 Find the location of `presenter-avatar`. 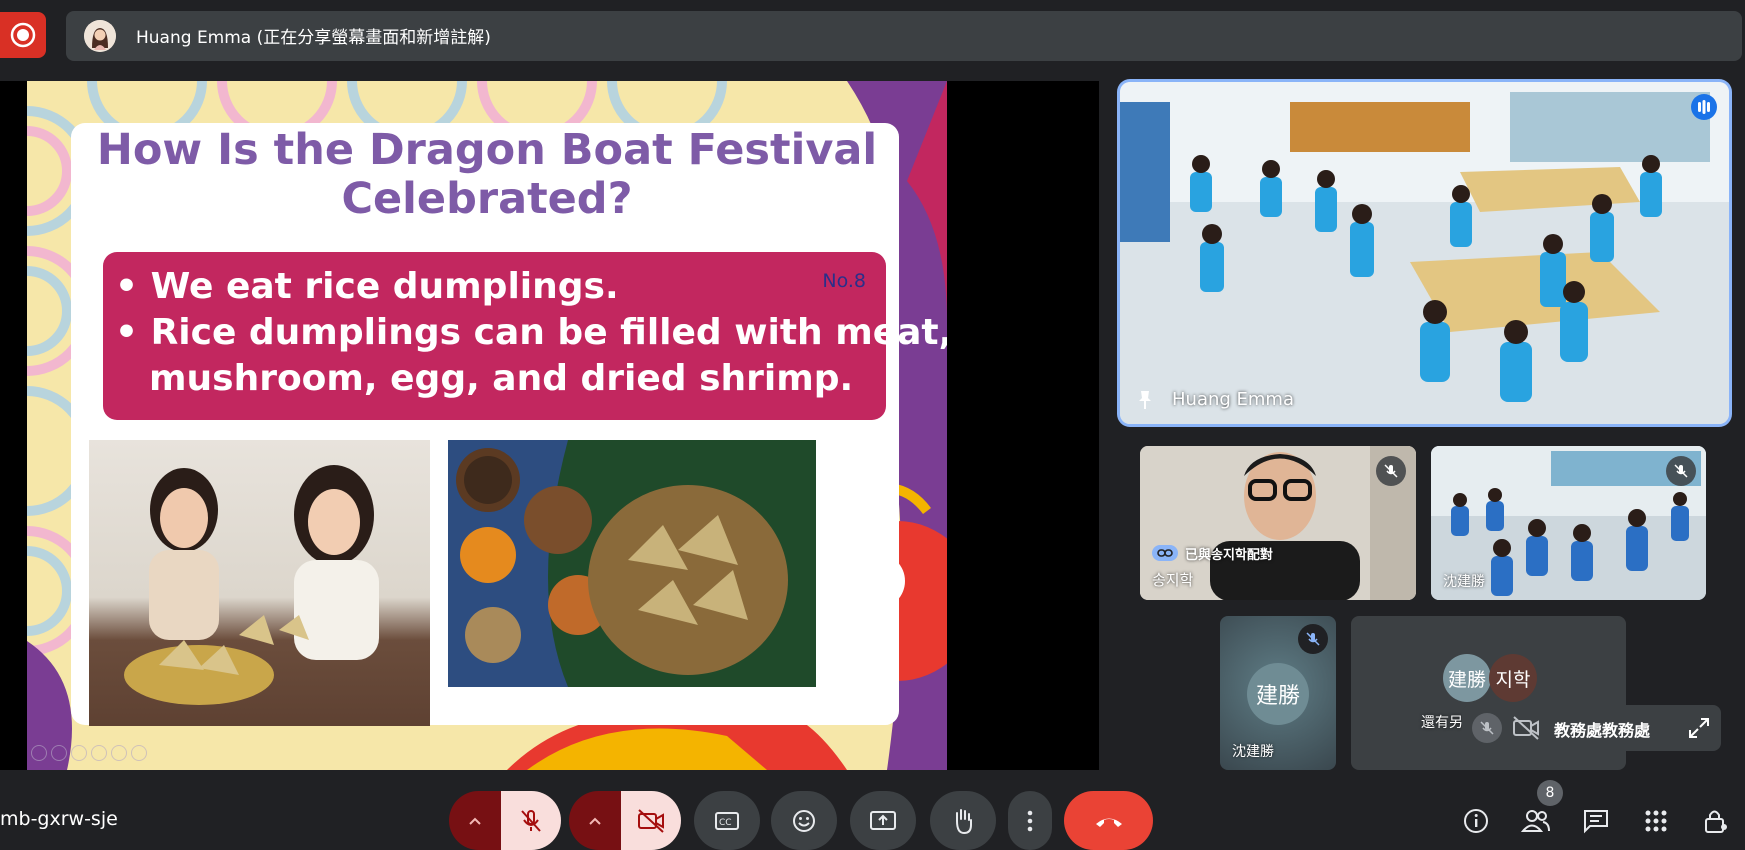

presenter-avatar is located at coordinates (100, 36).